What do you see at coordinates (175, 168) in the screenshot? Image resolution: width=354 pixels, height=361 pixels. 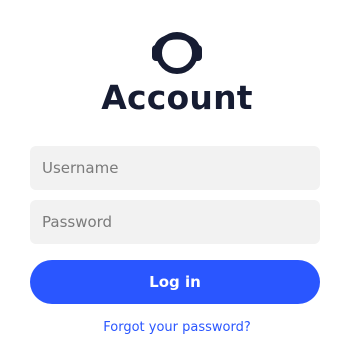 I see `username-input` at bounding box center [175, 168].